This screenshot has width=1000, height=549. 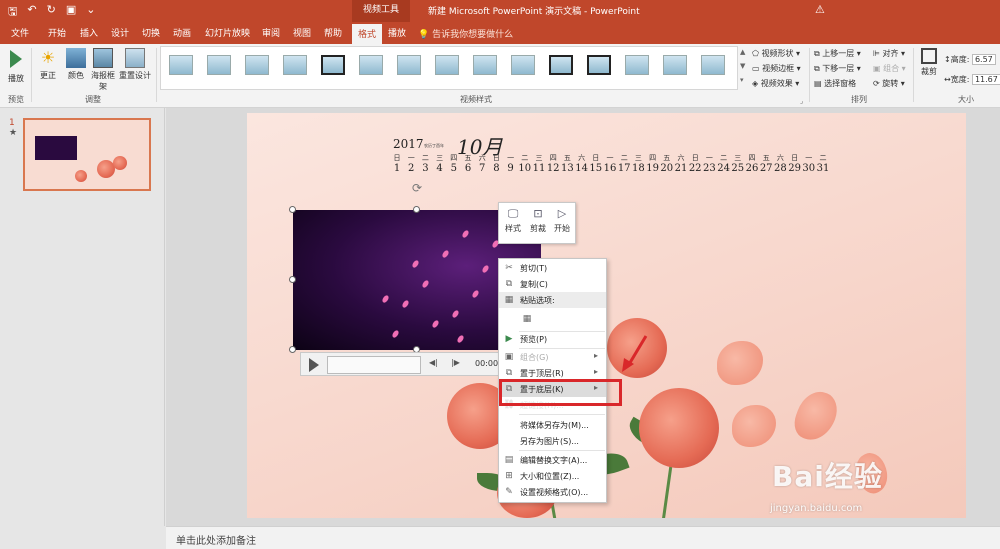 I want to click on tab-playback: 播放, so click(x=397, y=32).